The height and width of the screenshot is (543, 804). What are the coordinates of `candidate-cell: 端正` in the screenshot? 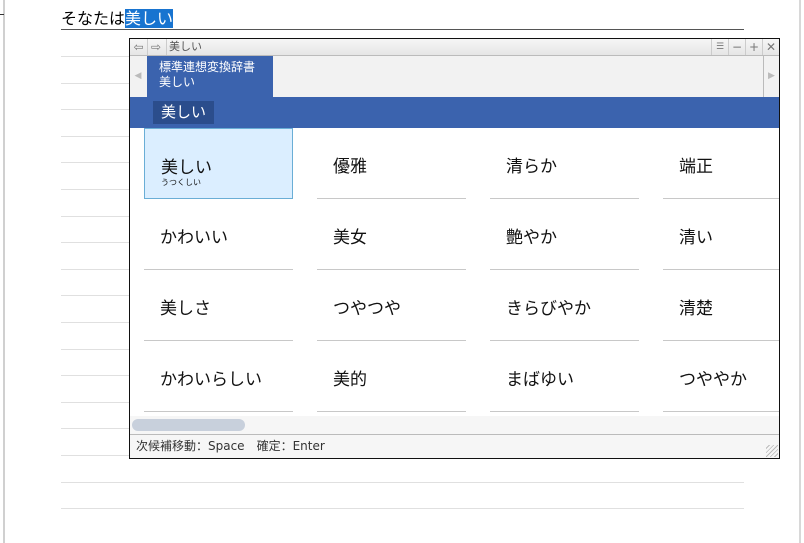 It's located at (721, 163).